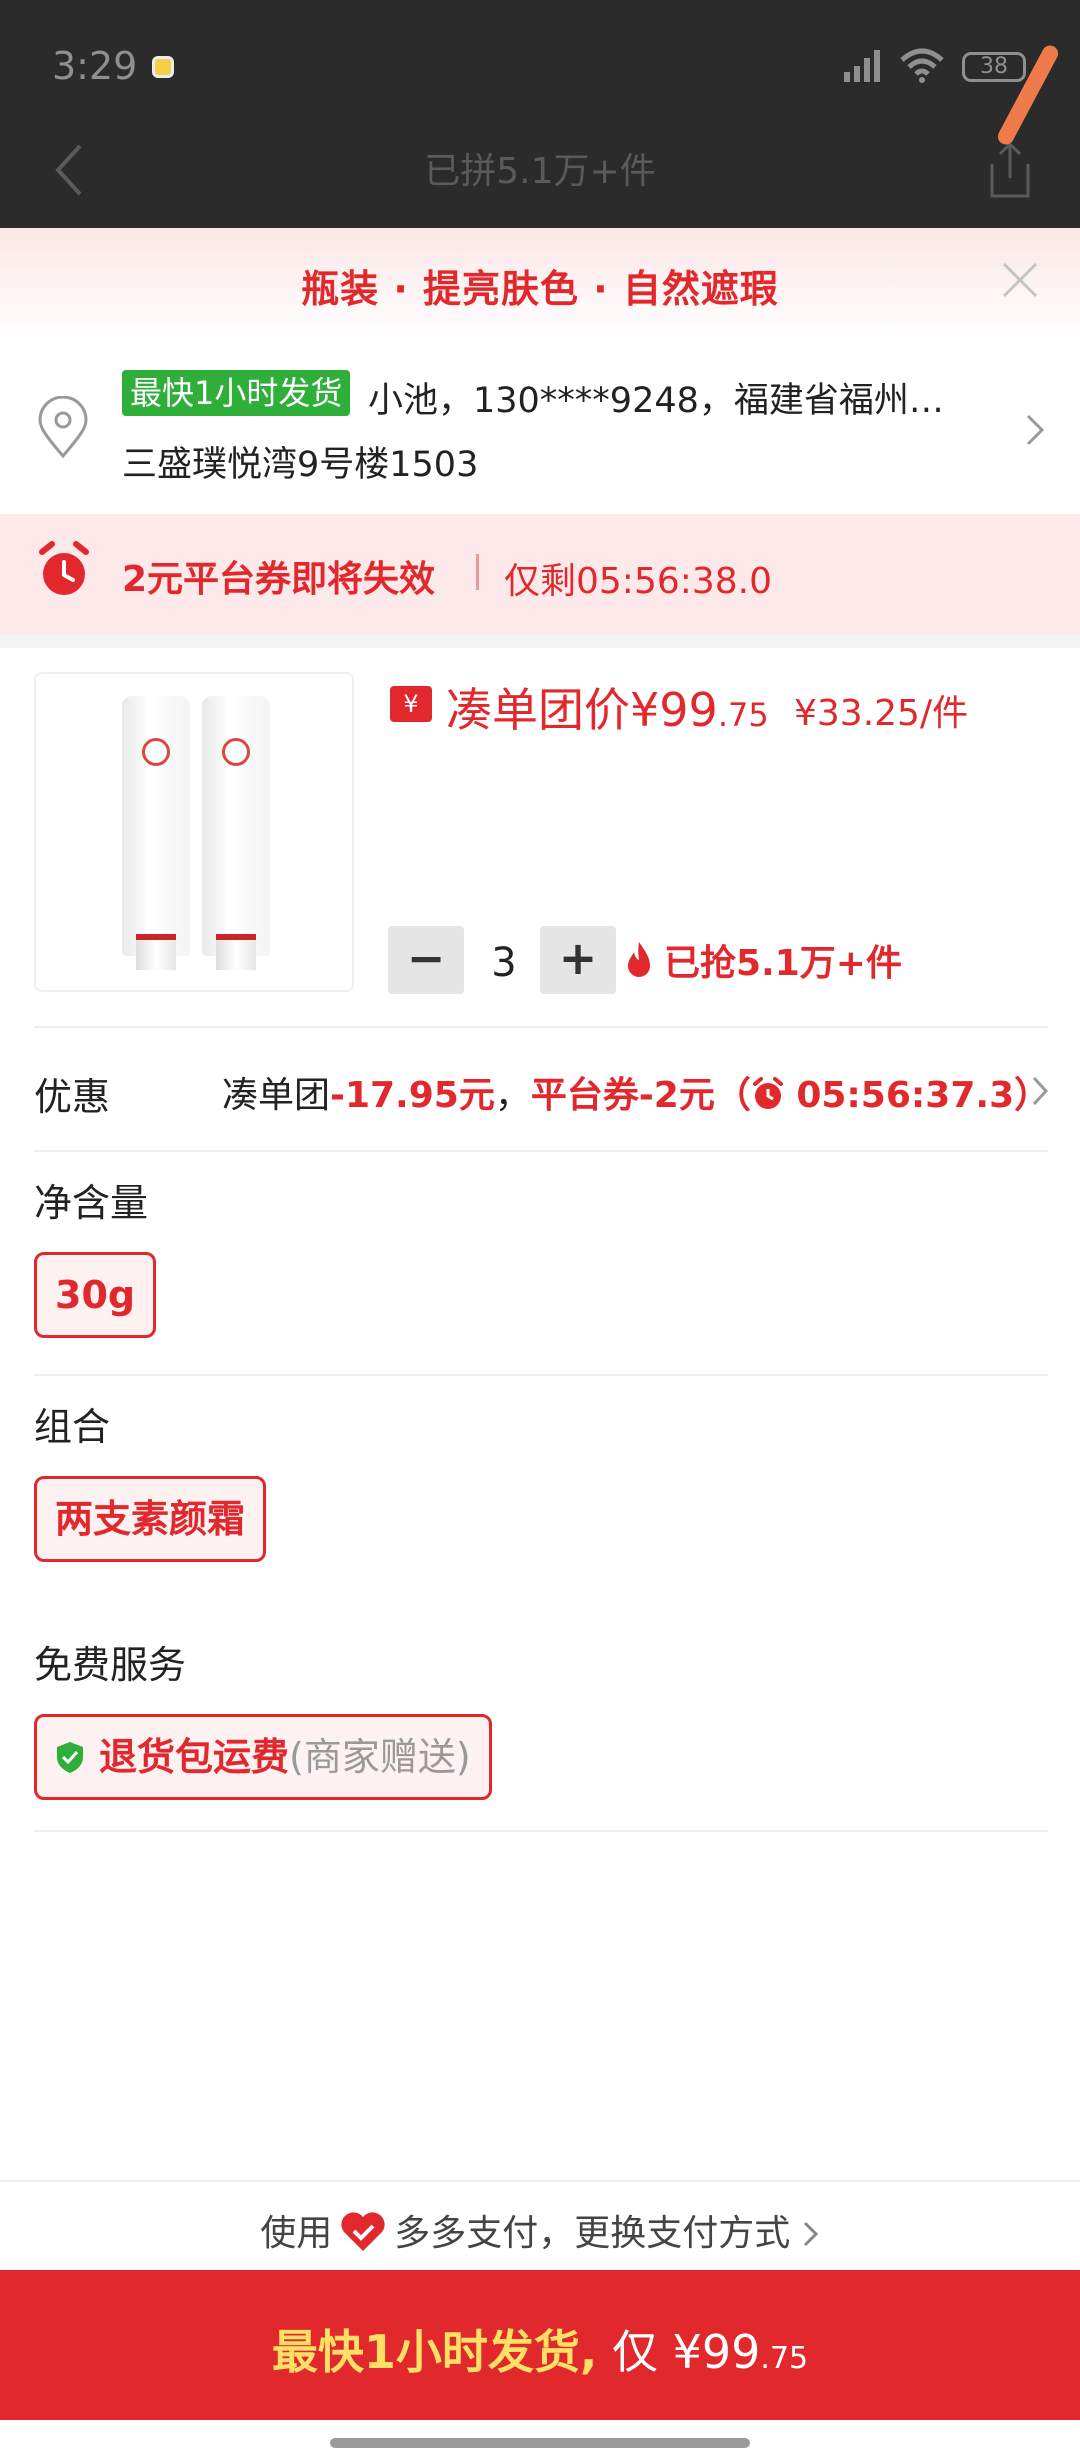 This screenshot has height=2460, width=1080. I want to click on notification-dot-icon, so click(163, 67).